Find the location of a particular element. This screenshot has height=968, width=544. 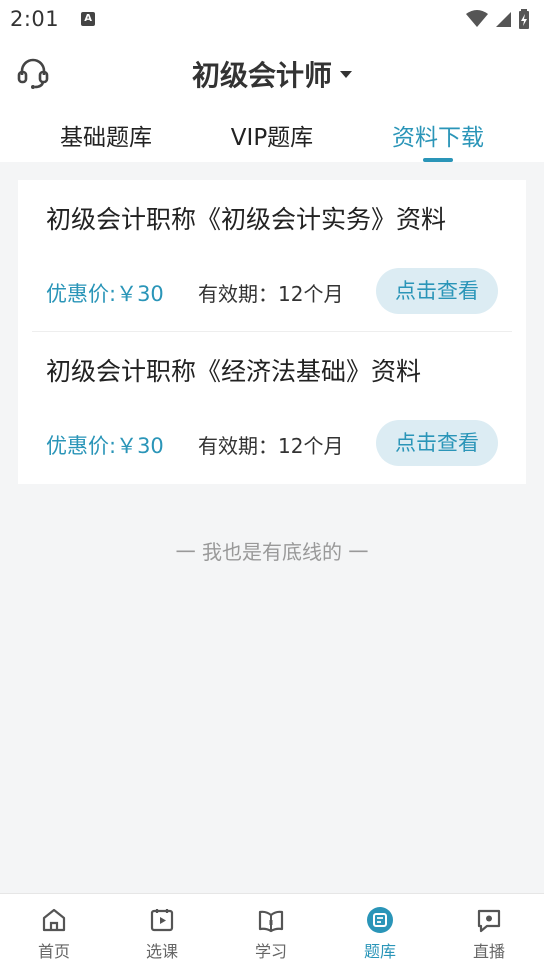

tab-label: 资料下载 is located at coordinates (438, 138).